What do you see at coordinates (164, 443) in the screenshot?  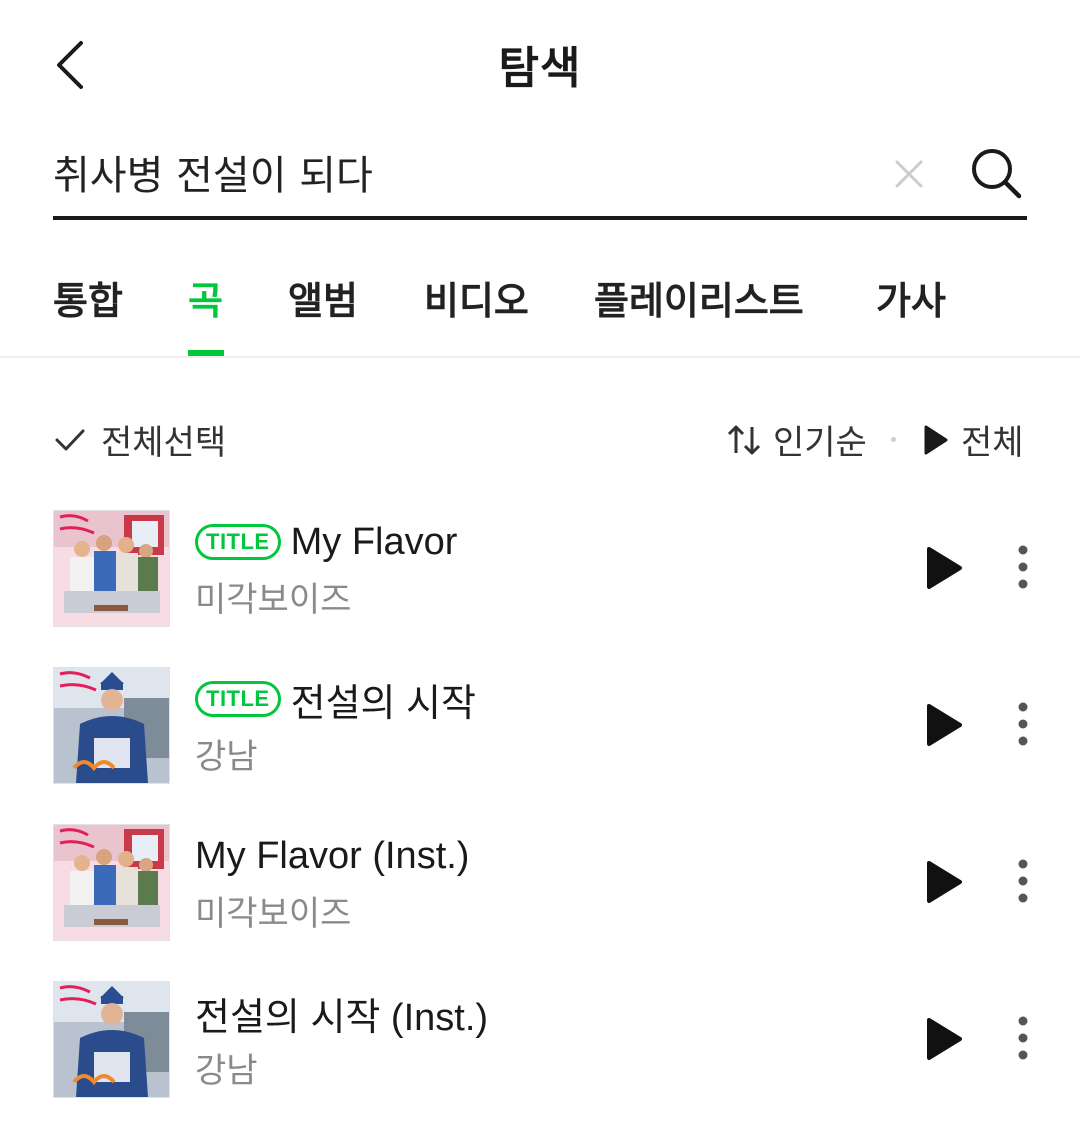 I see `select-all-label: 전체선택` at bounding box center [164, 443].